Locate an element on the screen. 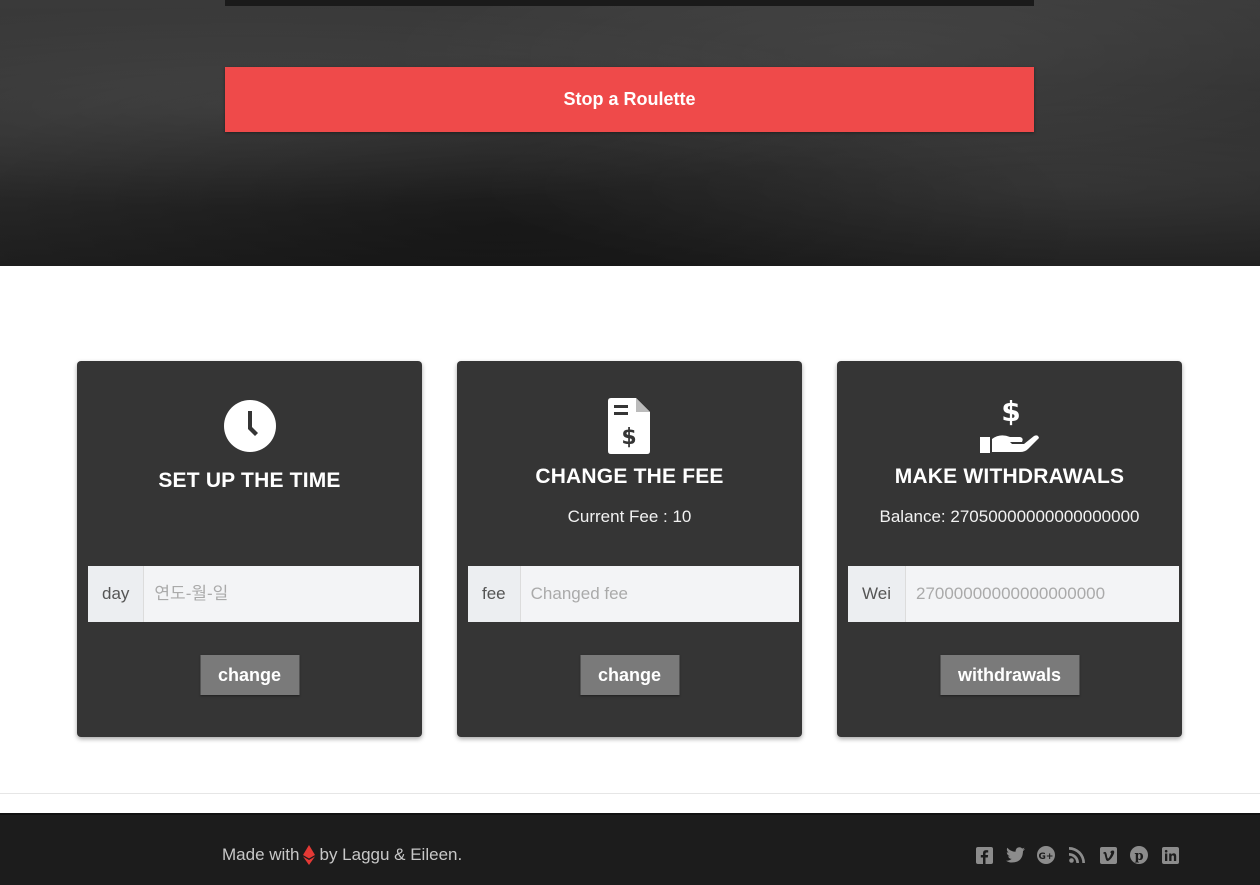 The height and width of the screenshot is (885, 1260). google-plus-icon: G+ is located at coordinates (1046, 855).